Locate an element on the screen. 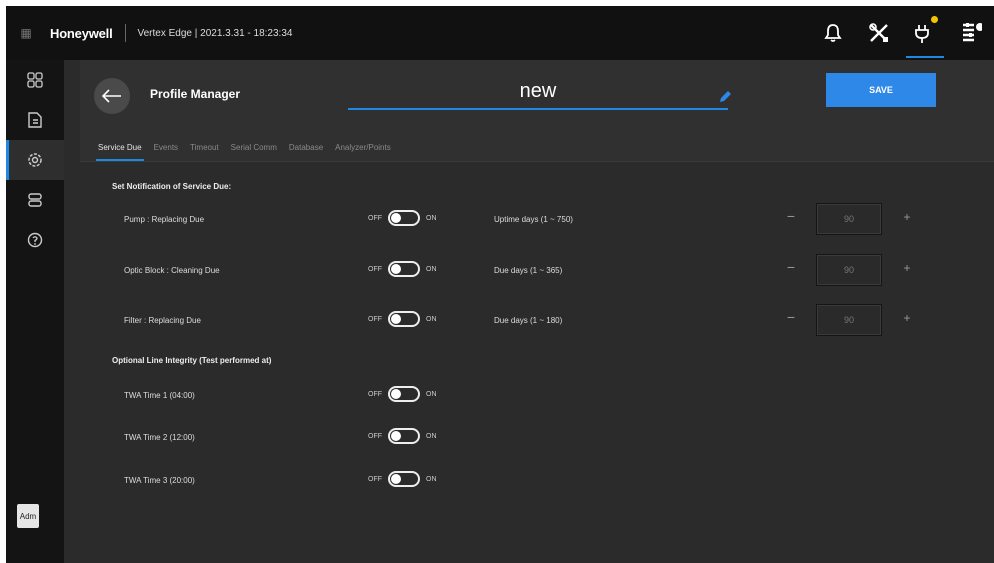 The image size is (994, 563). profile-name-field: new is located at coordinates (539, 92).